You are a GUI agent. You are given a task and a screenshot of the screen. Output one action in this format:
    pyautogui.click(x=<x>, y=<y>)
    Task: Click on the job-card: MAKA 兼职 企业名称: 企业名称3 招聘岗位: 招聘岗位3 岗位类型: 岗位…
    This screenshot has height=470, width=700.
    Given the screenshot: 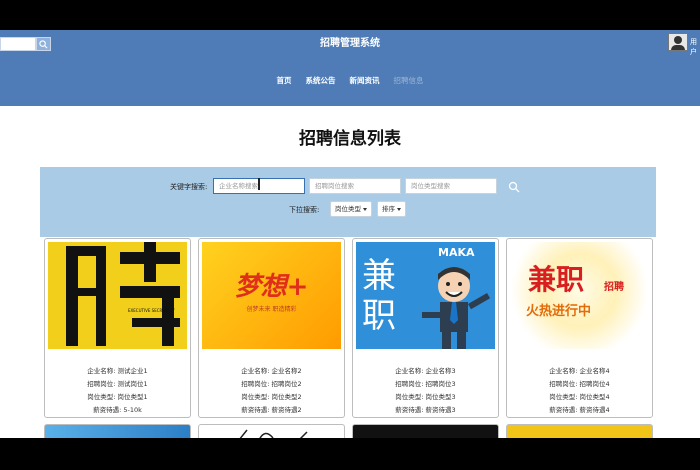 What is the action you would take?
    pyautogui.click(x=425, y=328)
    